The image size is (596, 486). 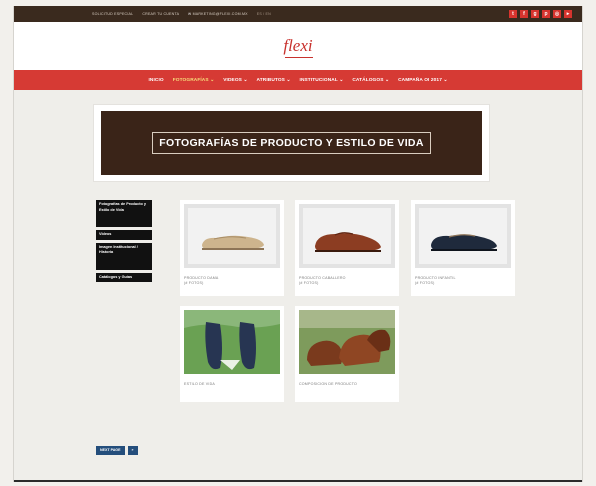 What do you see at coordinates (124, 277) in the screenshot?
I see `sidebar-item-catalogos: Catálogos y Guías` at bounding box center [124, 277].